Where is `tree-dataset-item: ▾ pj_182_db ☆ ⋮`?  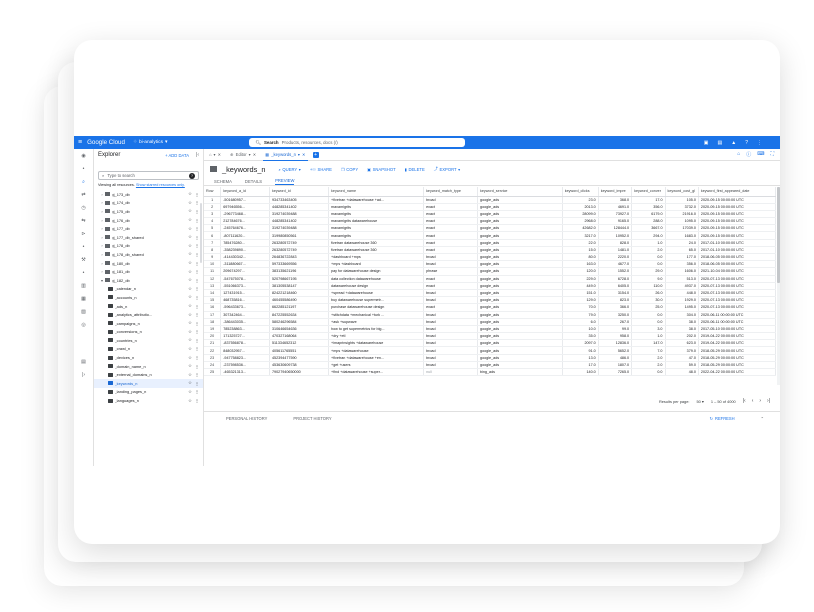 tree-dataset-item: ▾ pj_182_db ☆ ⋮ is located at coordinates (148, 280).